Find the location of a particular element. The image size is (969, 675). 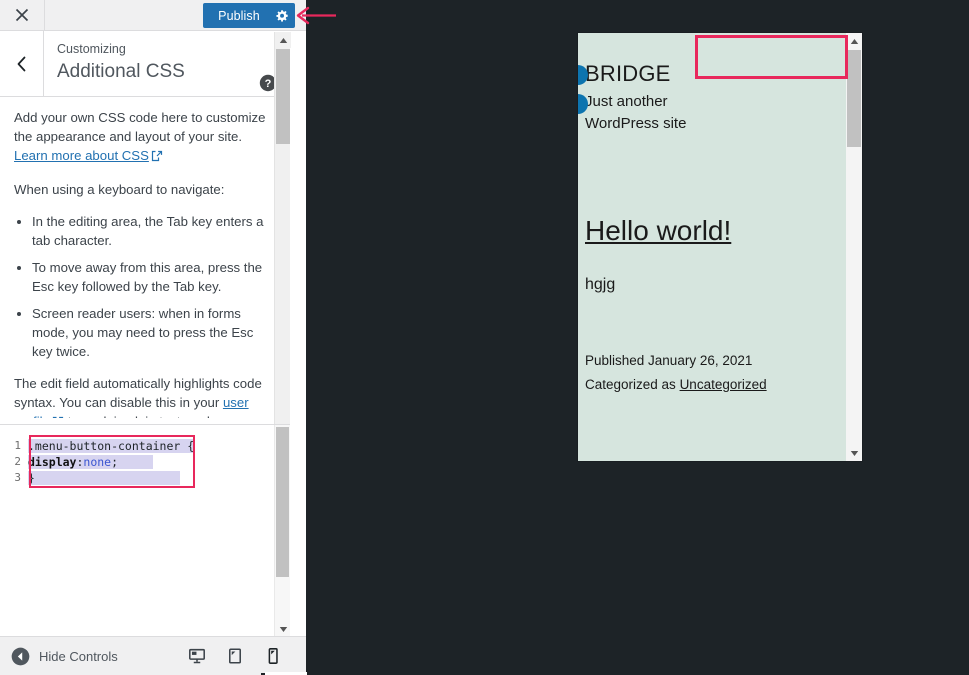

code-line-1: .menu-button-container { is located at coordinates (153, 446).